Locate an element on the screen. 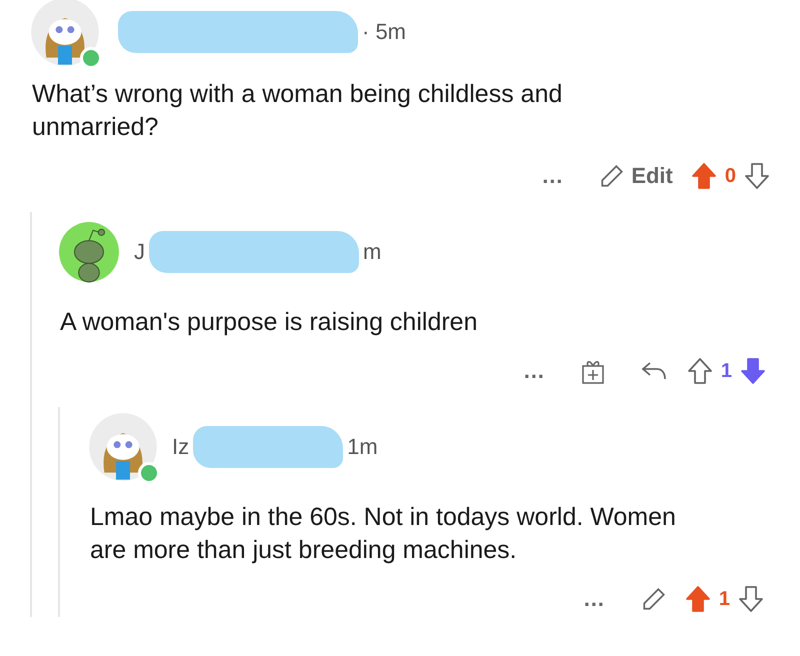  comment-text: What’s wrong with a woman being childless and unmarried? is located at coordinates (298, 111).